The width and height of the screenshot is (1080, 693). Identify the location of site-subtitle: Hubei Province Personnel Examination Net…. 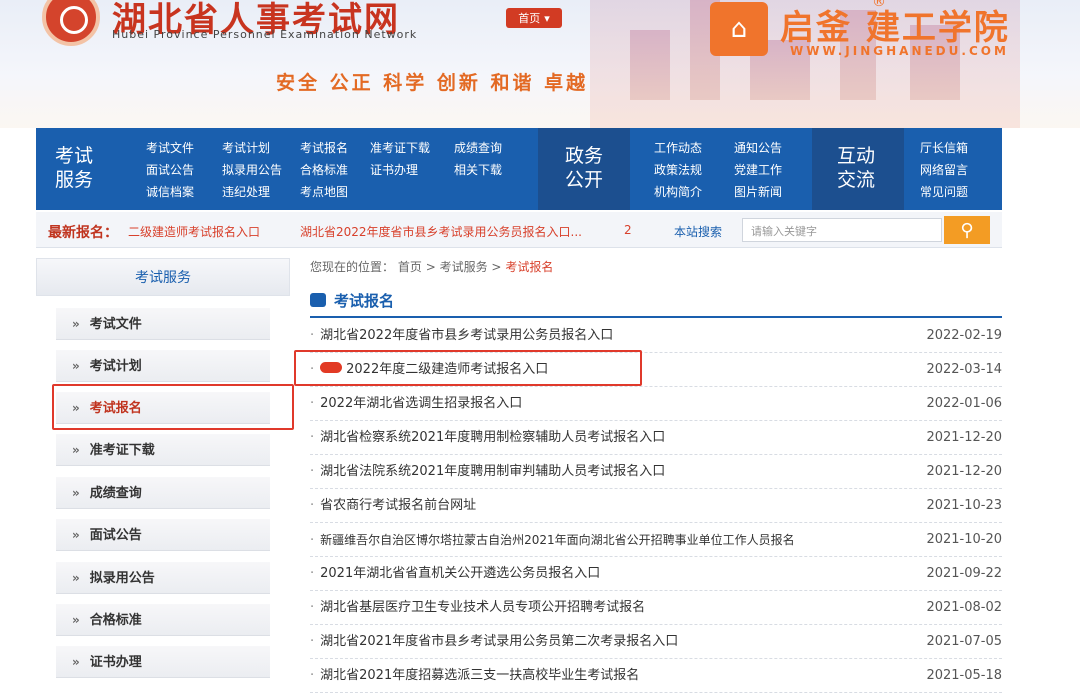
(265, 34).